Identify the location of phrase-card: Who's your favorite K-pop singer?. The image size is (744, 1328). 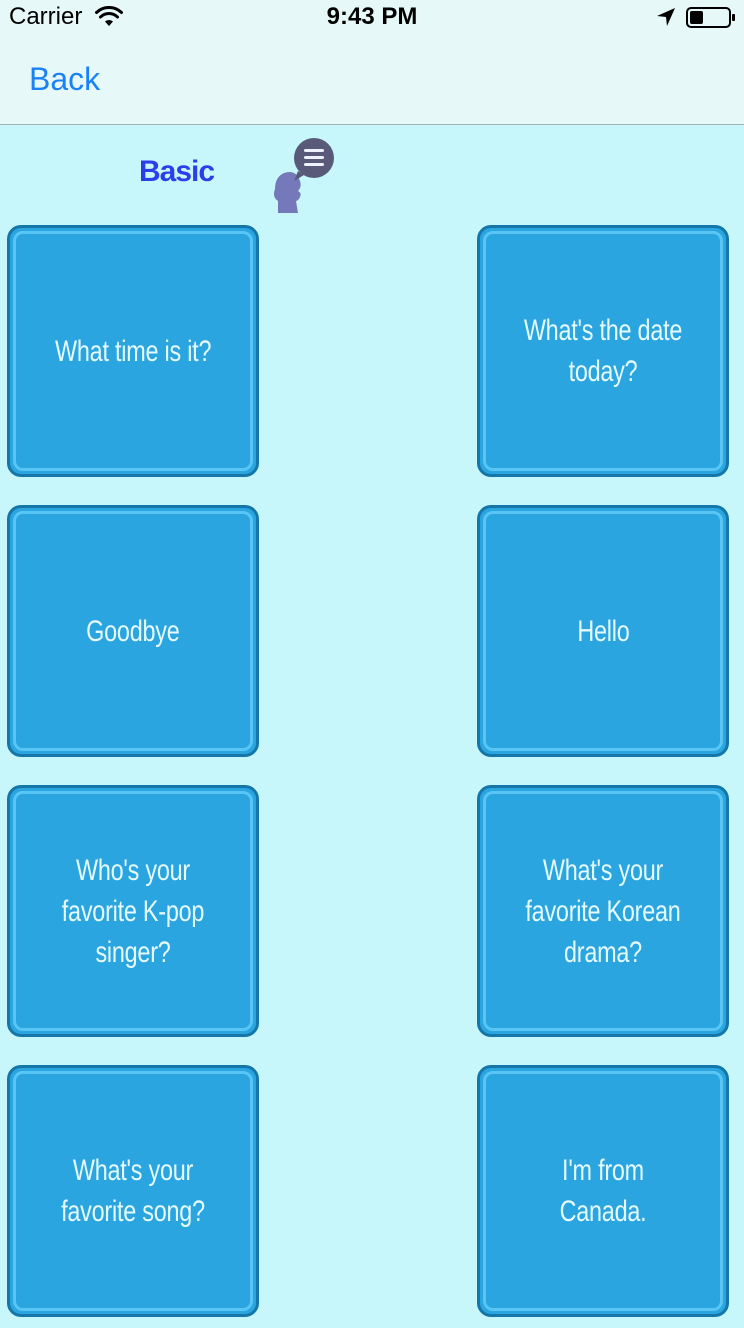
(133, 911).